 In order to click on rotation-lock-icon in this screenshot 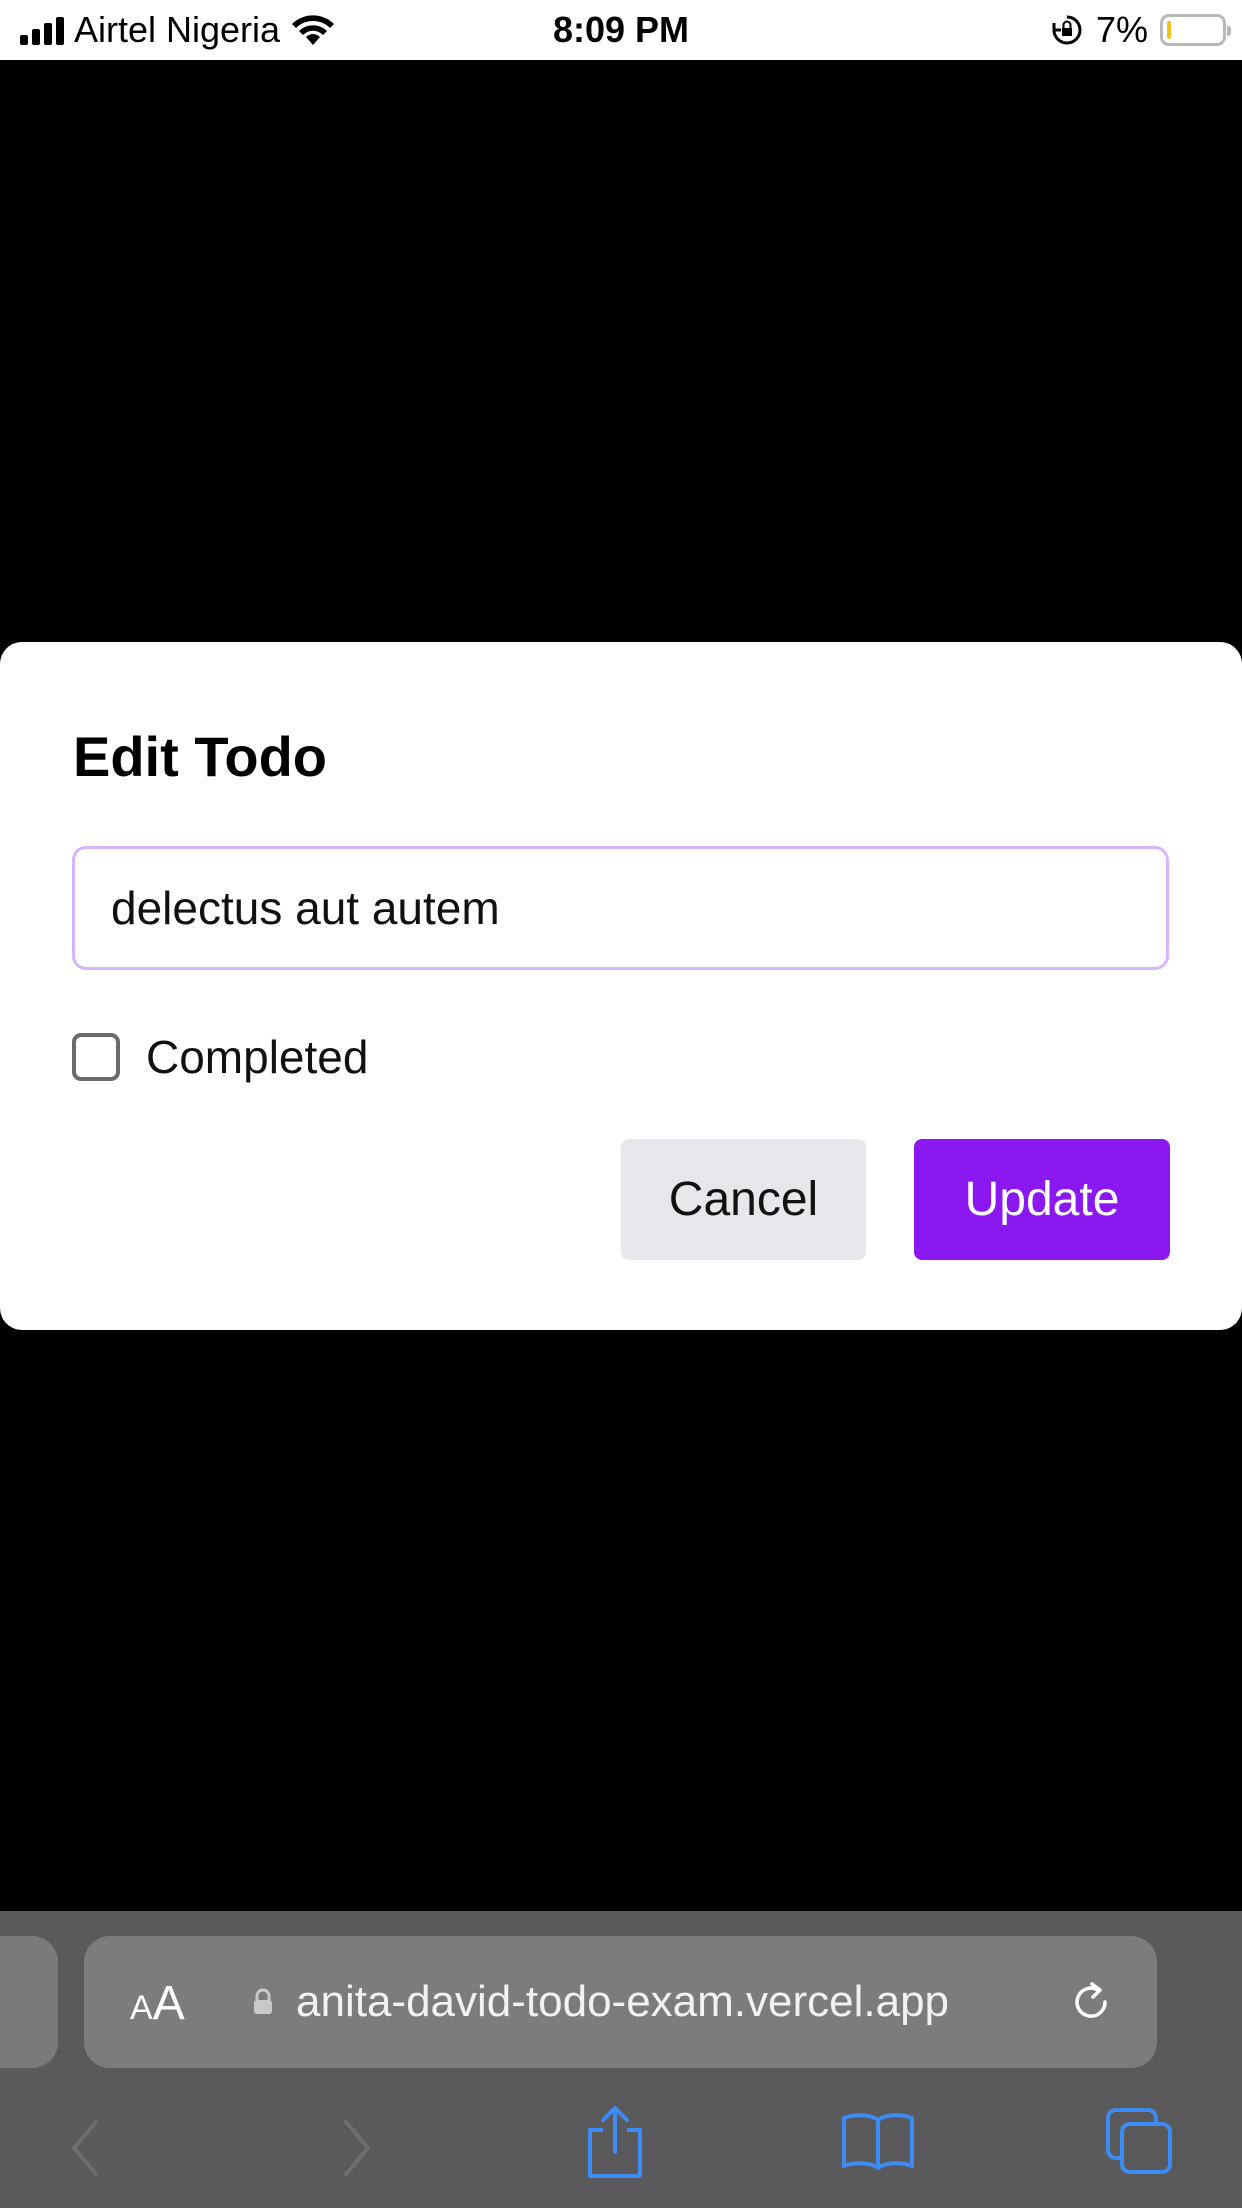, I will do `click(1067, 30)`.